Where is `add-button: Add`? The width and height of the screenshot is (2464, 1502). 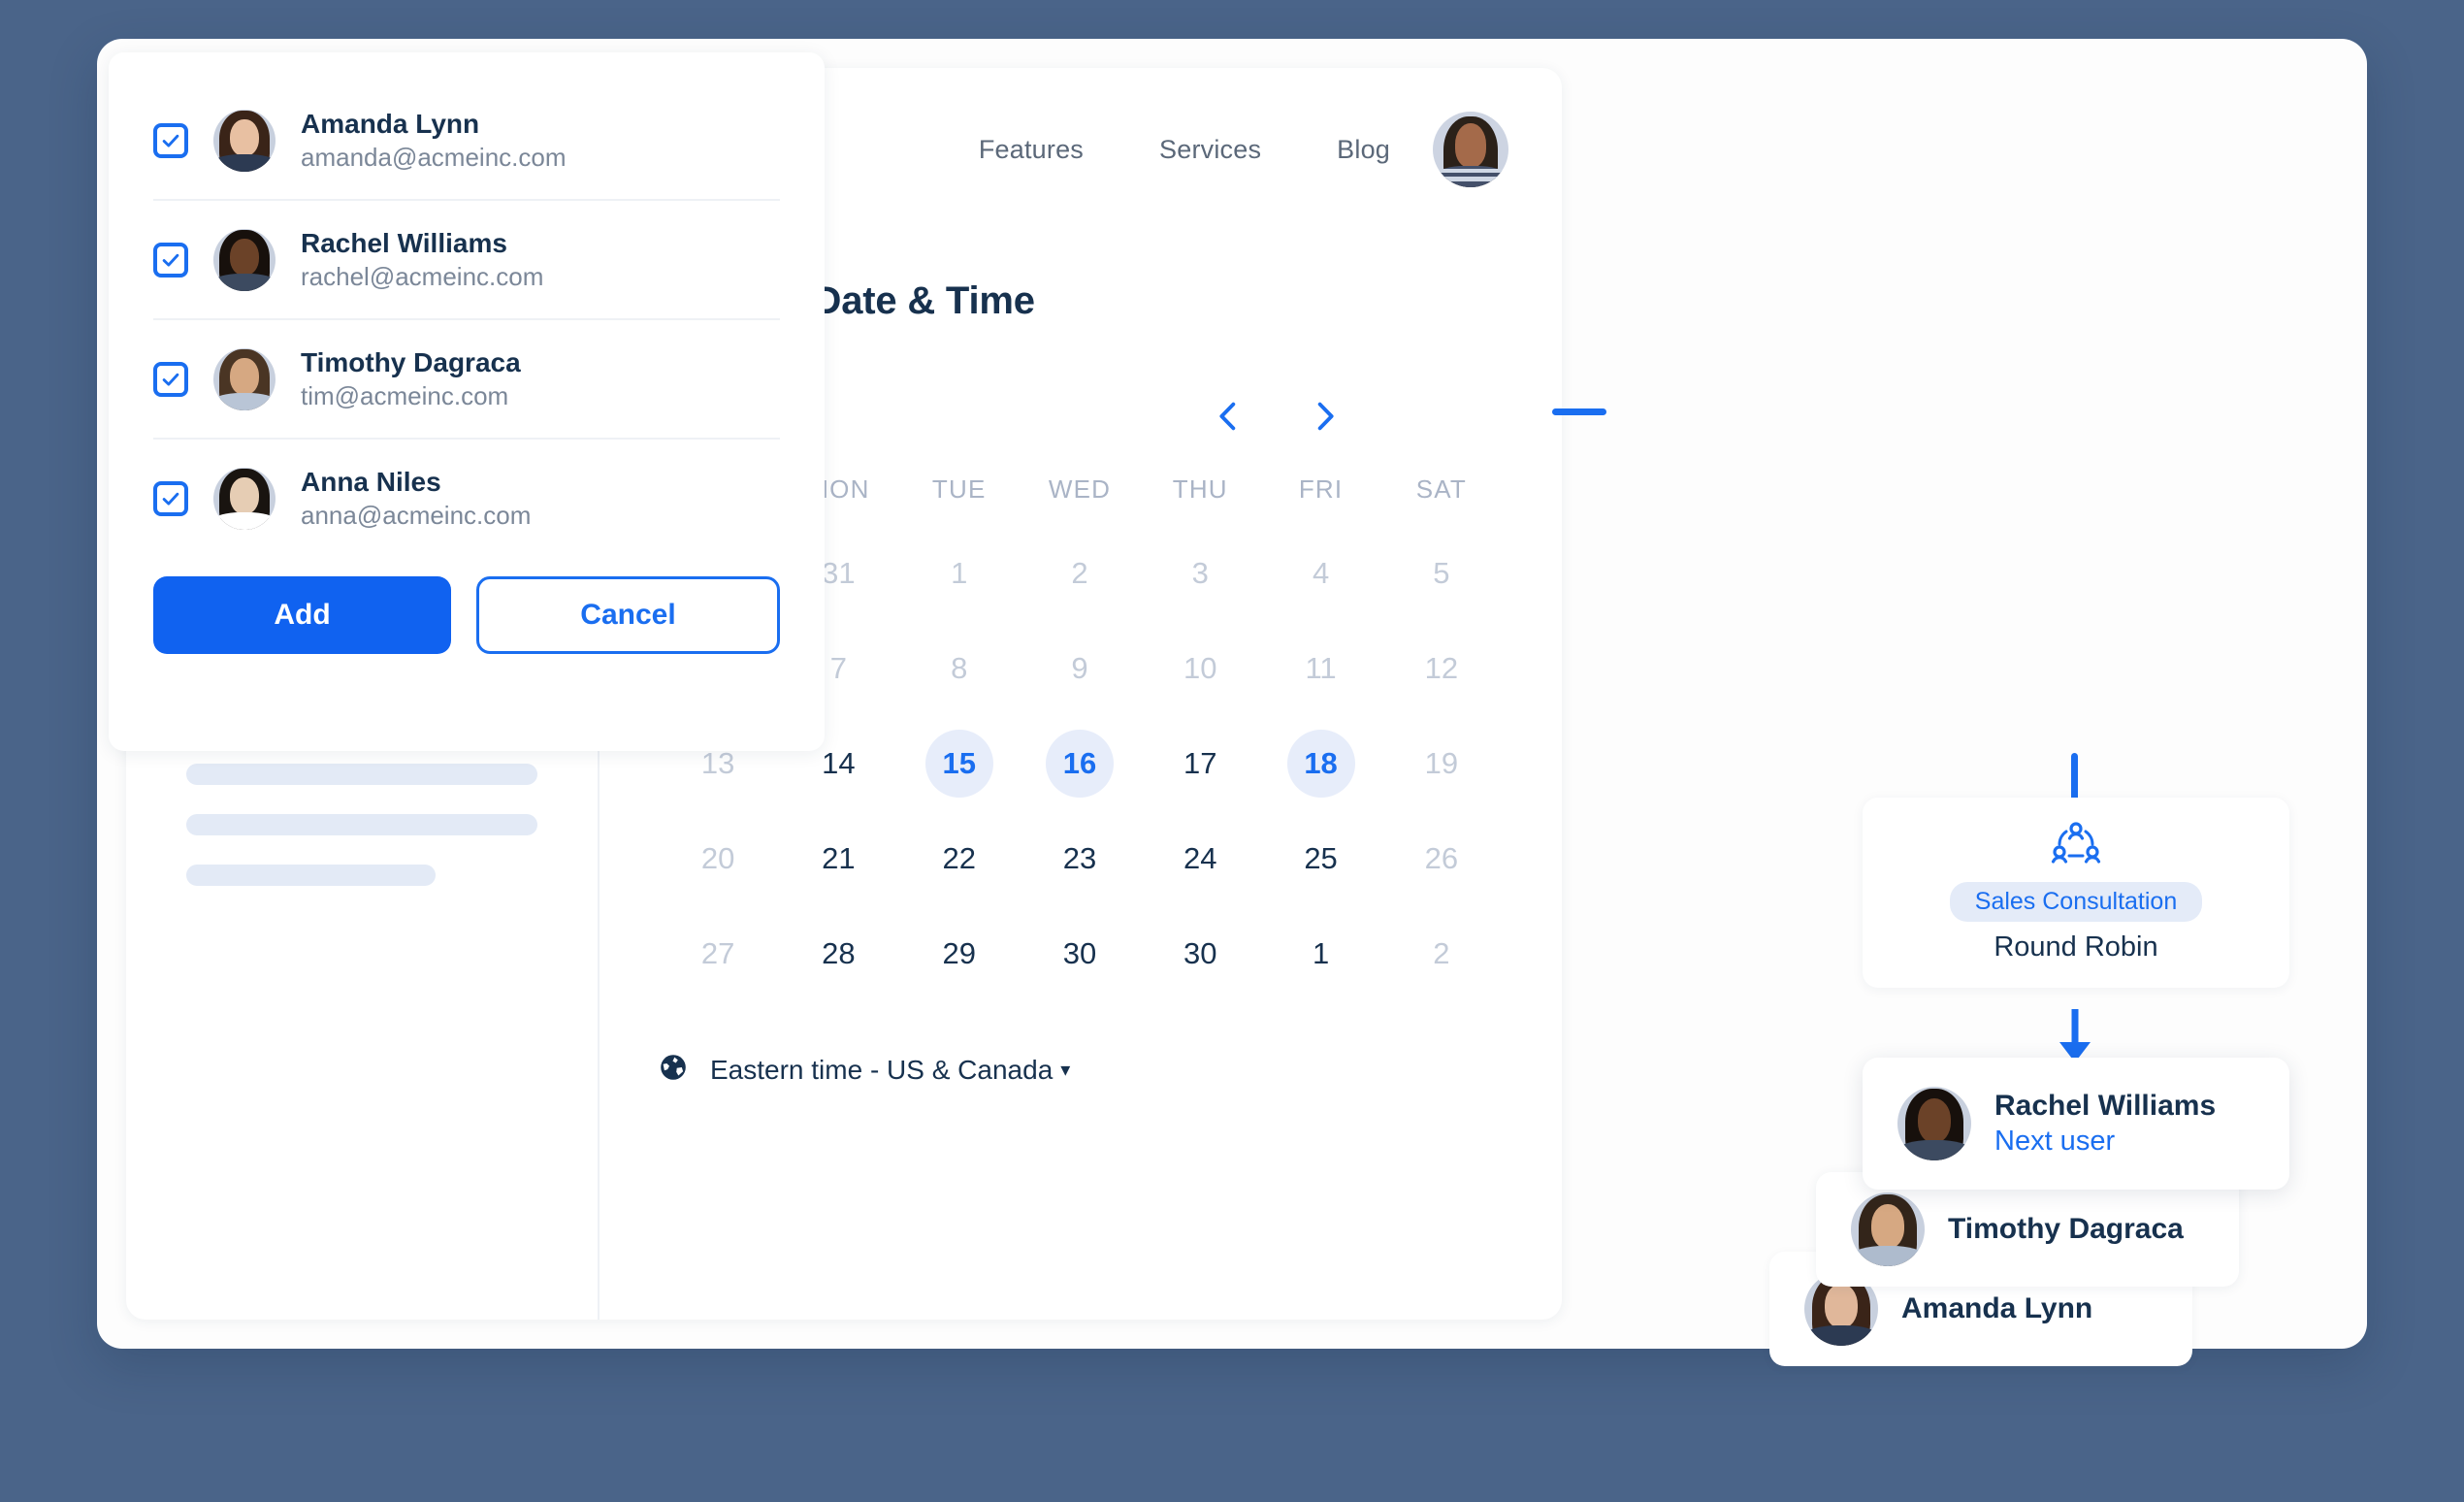 add-button: Add is located at coordinates (302, 615).